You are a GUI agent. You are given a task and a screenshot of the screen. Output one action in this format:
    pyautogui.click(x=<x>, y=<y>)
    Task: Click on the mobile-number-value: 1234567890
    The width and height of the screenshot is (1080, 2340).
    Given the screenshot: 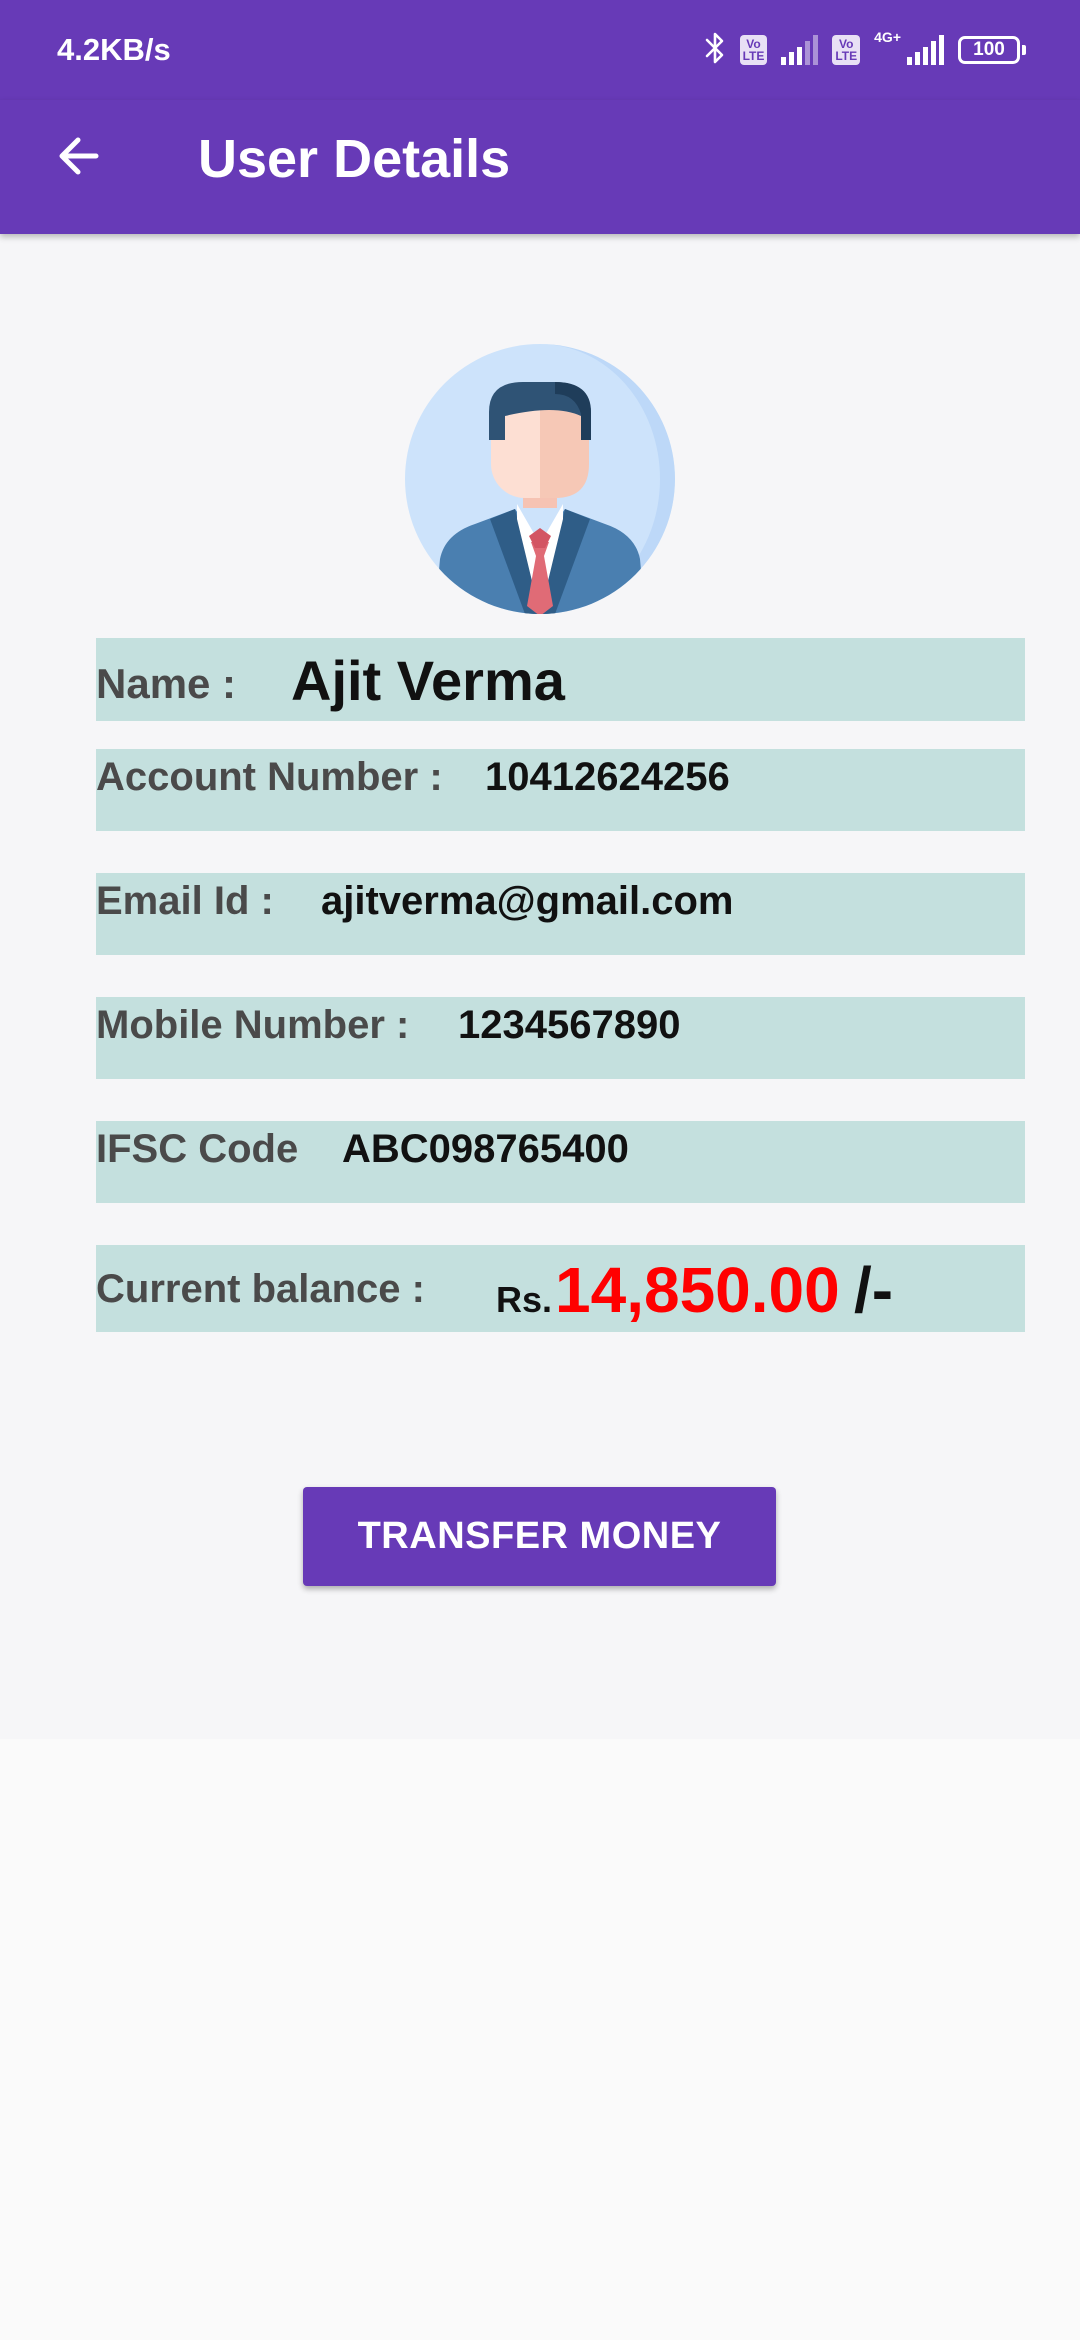 What is the action you would take?
    pyautogui.click(x=569, y=1025)
    